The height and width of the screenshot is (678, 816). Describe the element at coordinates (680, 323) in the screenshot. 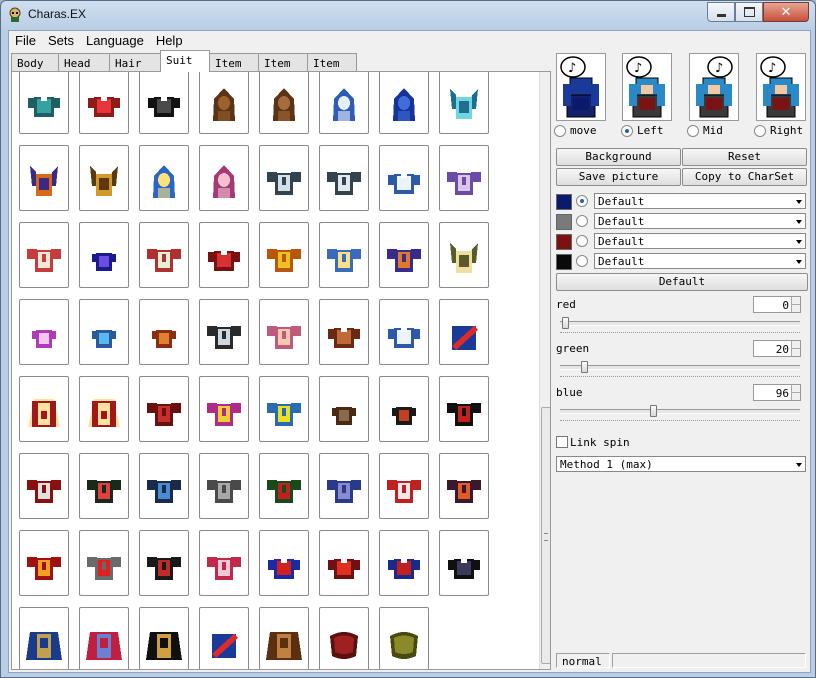

I see `red-slider-track` at that location.